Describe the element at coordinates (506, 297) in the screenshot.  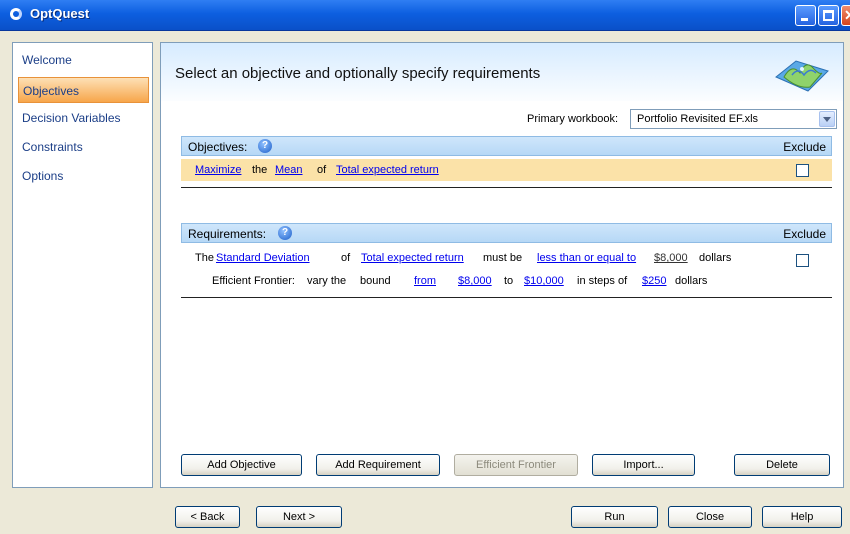
I see `requirements-divider` at that location.